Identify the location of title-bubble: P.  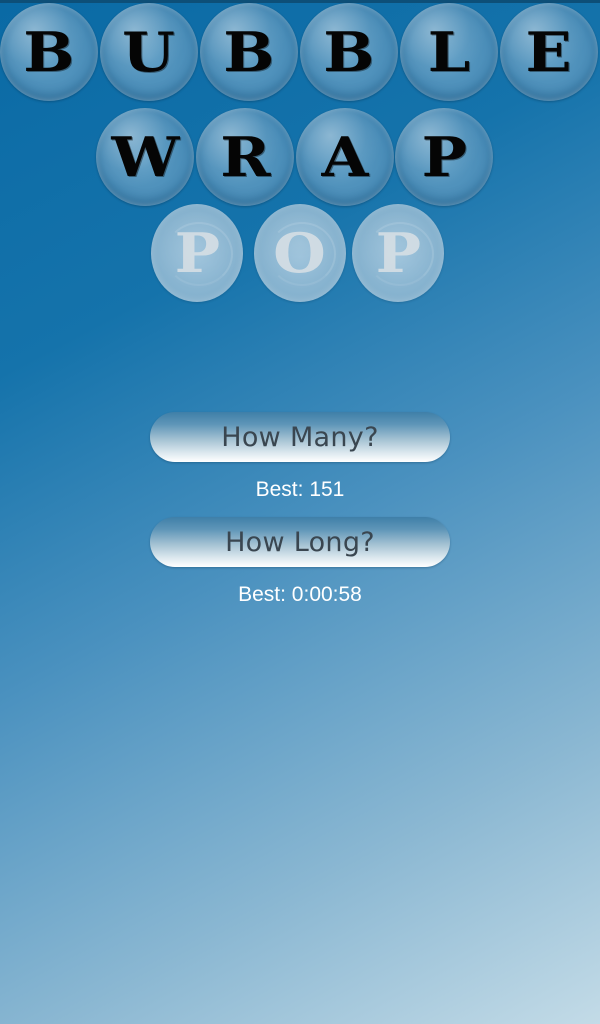
(444, 157).